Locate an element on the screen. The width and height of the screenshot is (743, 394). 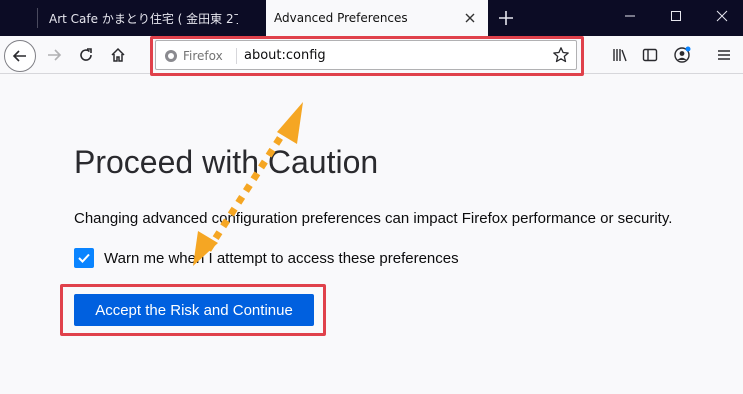
back-arrow-icon is located at coordinates (20, 56).